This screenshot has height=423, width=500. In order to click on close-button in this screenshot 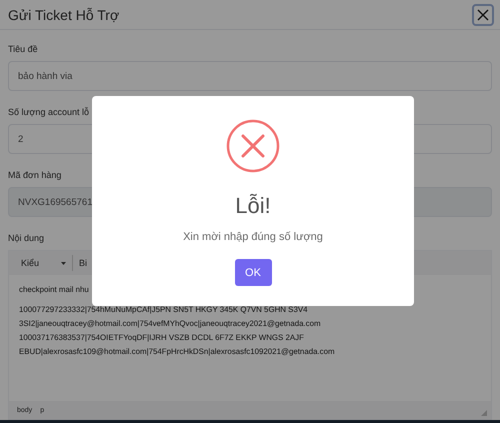, I will do `click(483, 15)`.